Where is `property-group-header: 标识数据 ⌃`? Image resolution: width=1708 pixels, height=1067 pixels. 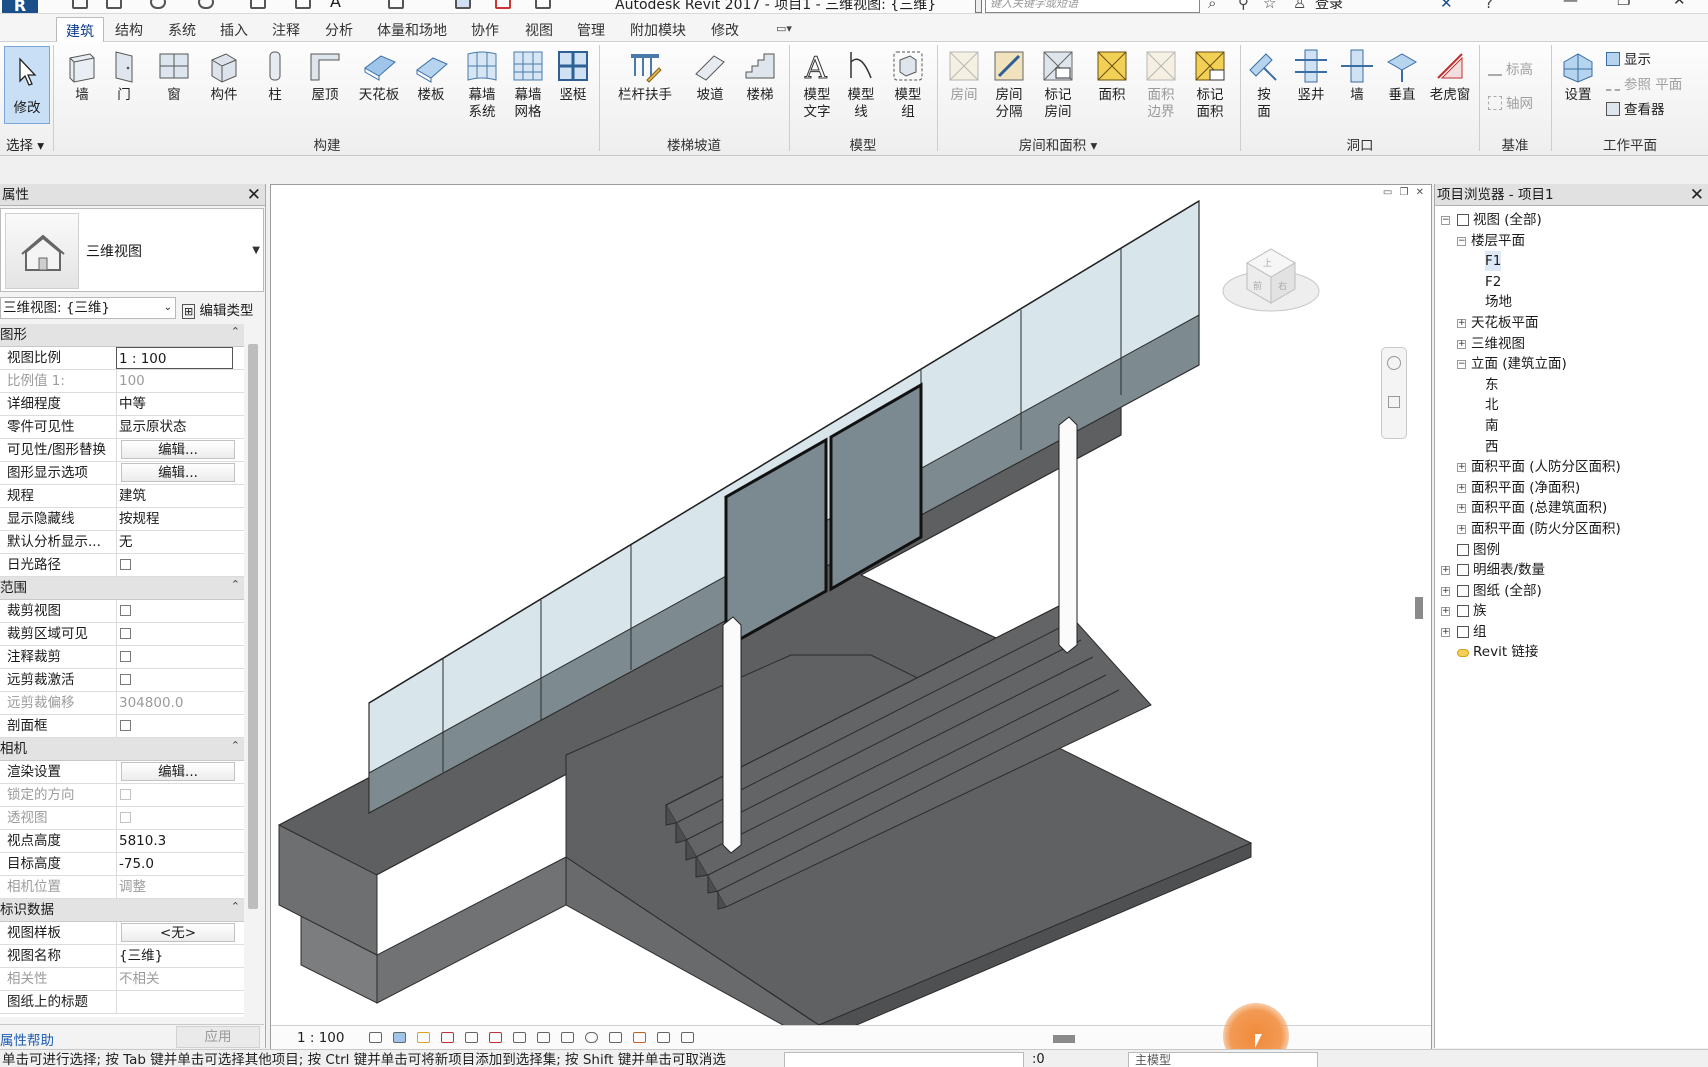
property-group-header: 标识数据 ⌃ is located at coordinates (122, 910).